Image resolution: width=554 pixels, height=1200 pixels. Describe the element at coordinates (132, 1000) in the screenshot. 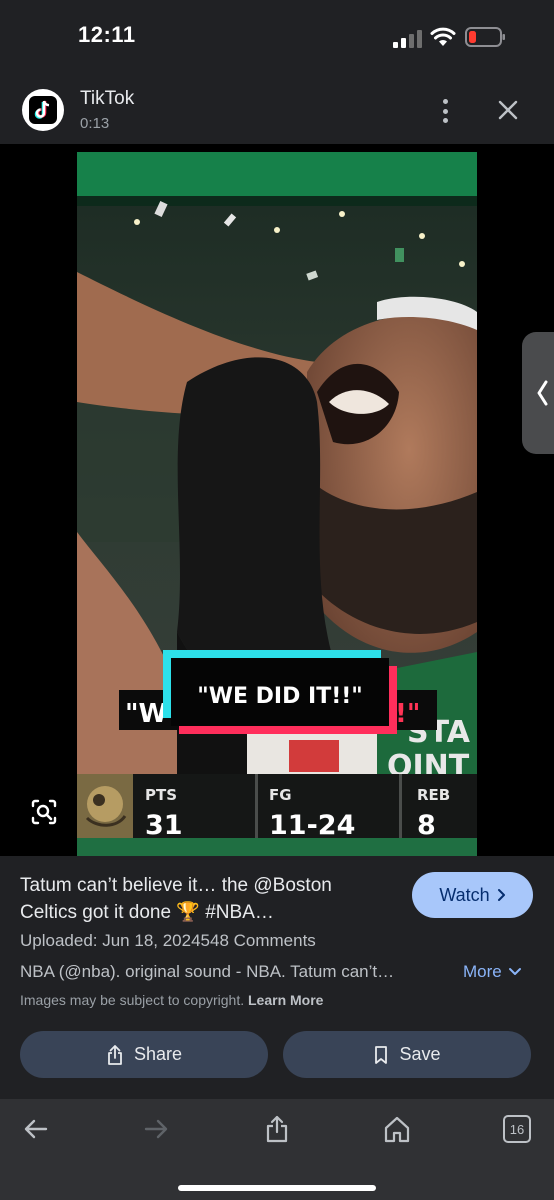

I see `copyright-text: Images may be subject to copyright.` at that location.